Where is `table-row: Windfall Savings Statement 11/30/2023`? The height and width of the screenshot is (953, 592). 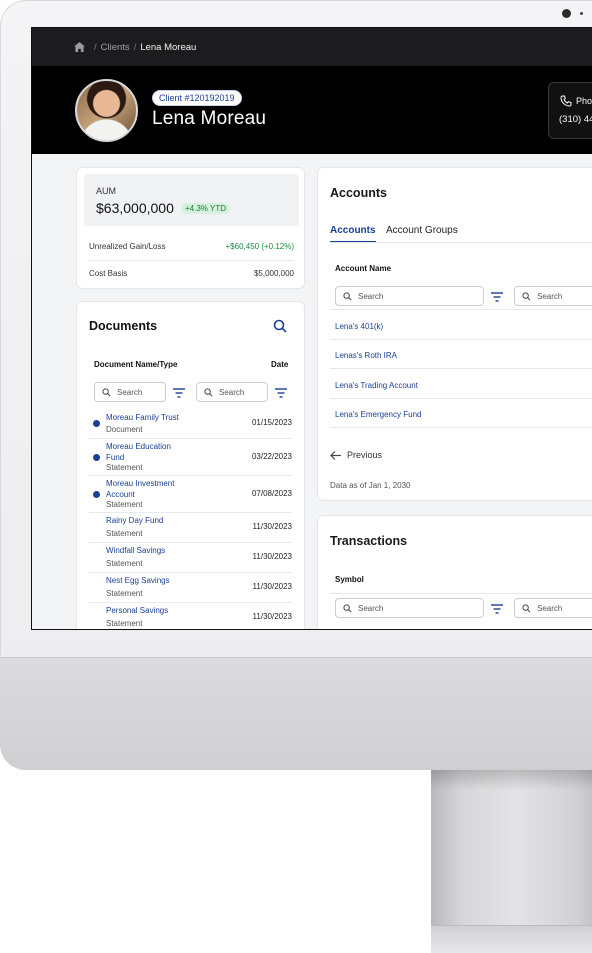
table-row: Windfall Savings Statement 11/30/2023 is located at coordinates (190, 558).